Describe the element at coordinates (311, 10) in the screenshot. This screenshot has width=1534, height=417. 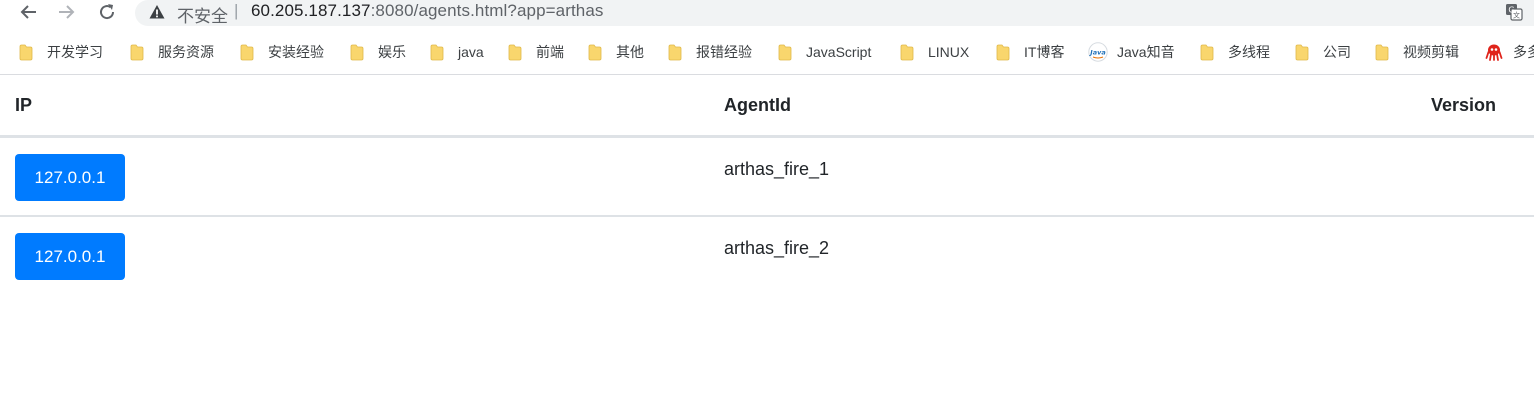
I see `url-host: 60.205.187.137` at that location.